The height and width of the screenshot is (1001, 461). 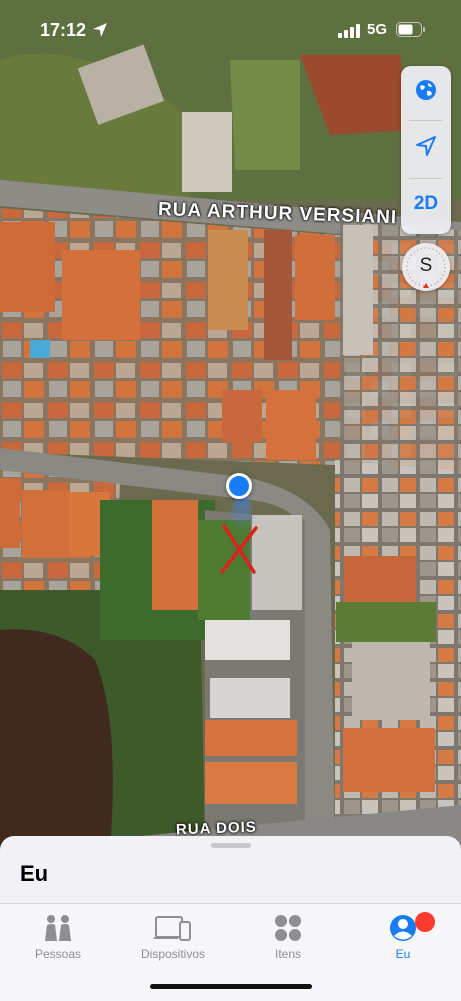 I want to click on notification-badge, so click(x=425, y=922).